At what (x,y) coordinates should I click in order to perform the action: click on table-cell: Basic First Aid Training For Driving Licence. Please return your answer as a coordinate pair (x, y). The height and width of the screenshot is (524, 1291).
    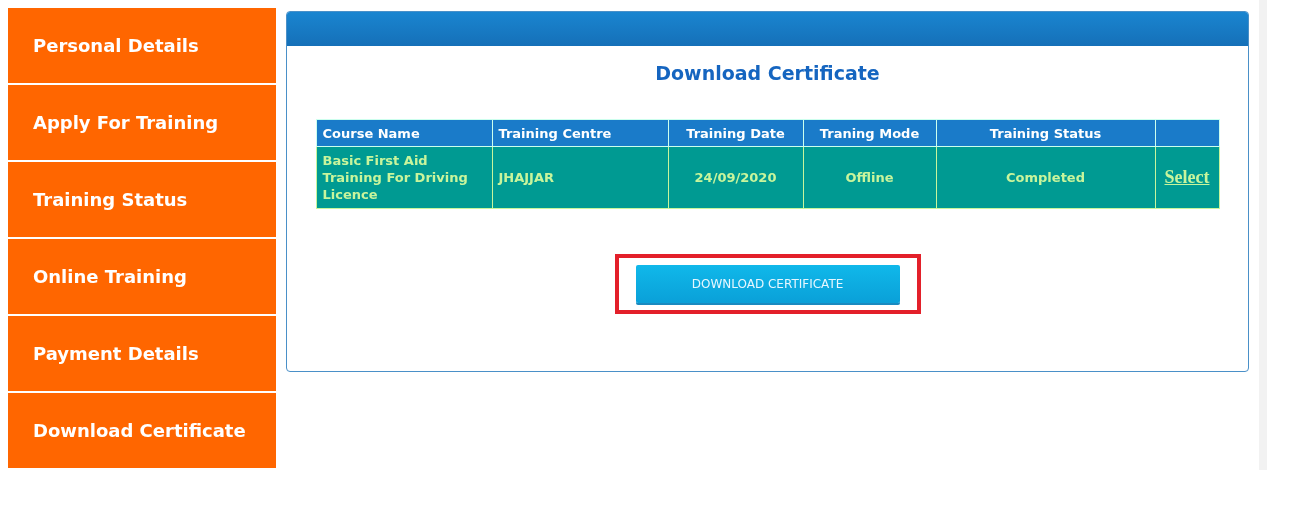
    Looking at the image, I should click on (404, 177).